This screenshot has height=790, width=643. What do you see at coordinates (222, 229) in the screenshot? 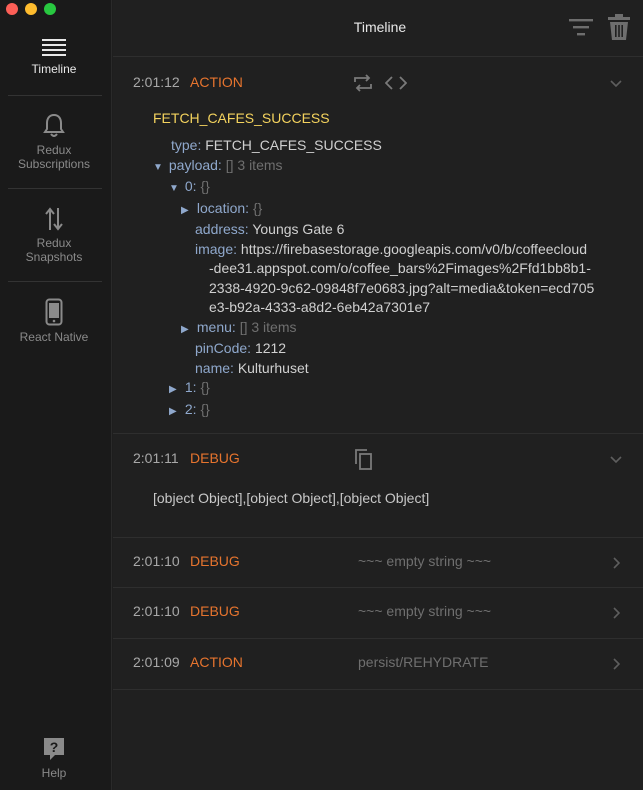
I see `tree-key: address:` at bounding box center [222, 229].